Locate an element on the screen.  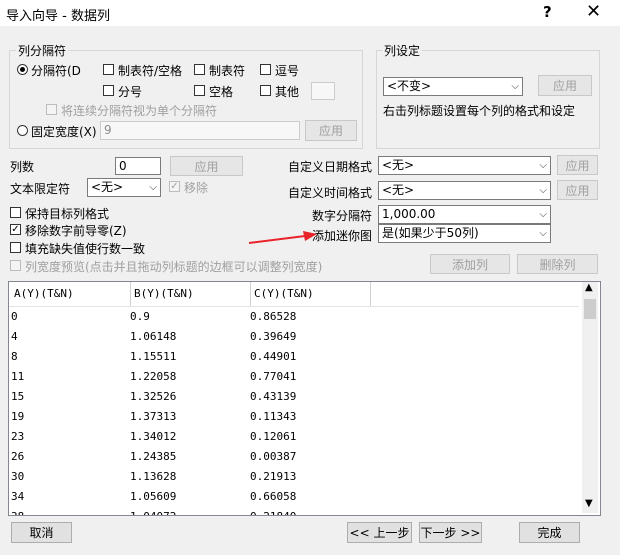
num-columns-input: 0 is located at coordinates (138, 166).